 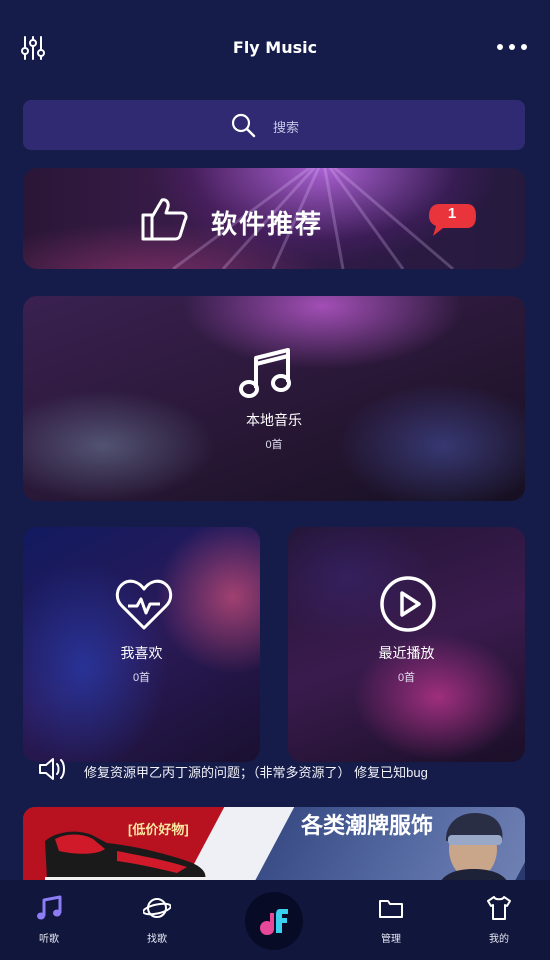 I want to click on thumbs-up-icon, so click(x=164, y=219).